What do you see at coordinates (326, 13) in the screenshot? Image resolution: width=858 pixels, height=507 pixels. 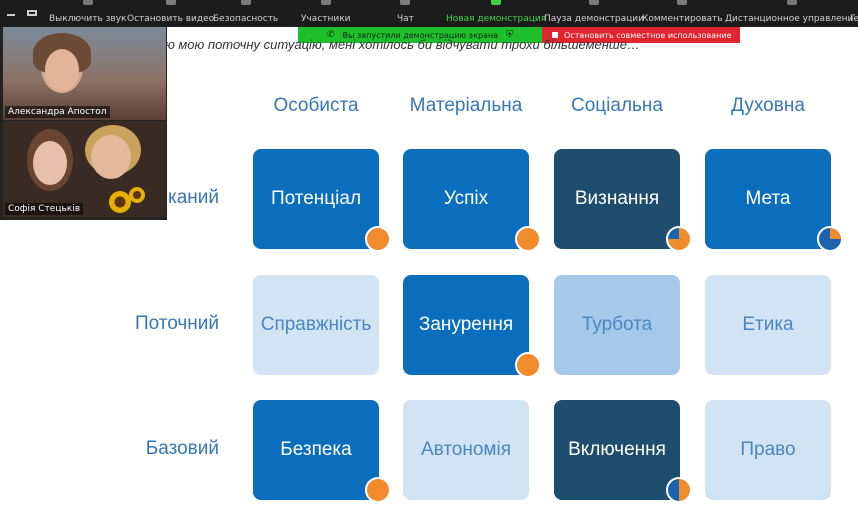 I see `participants-button: Участники` at bounding box center [326, 13].